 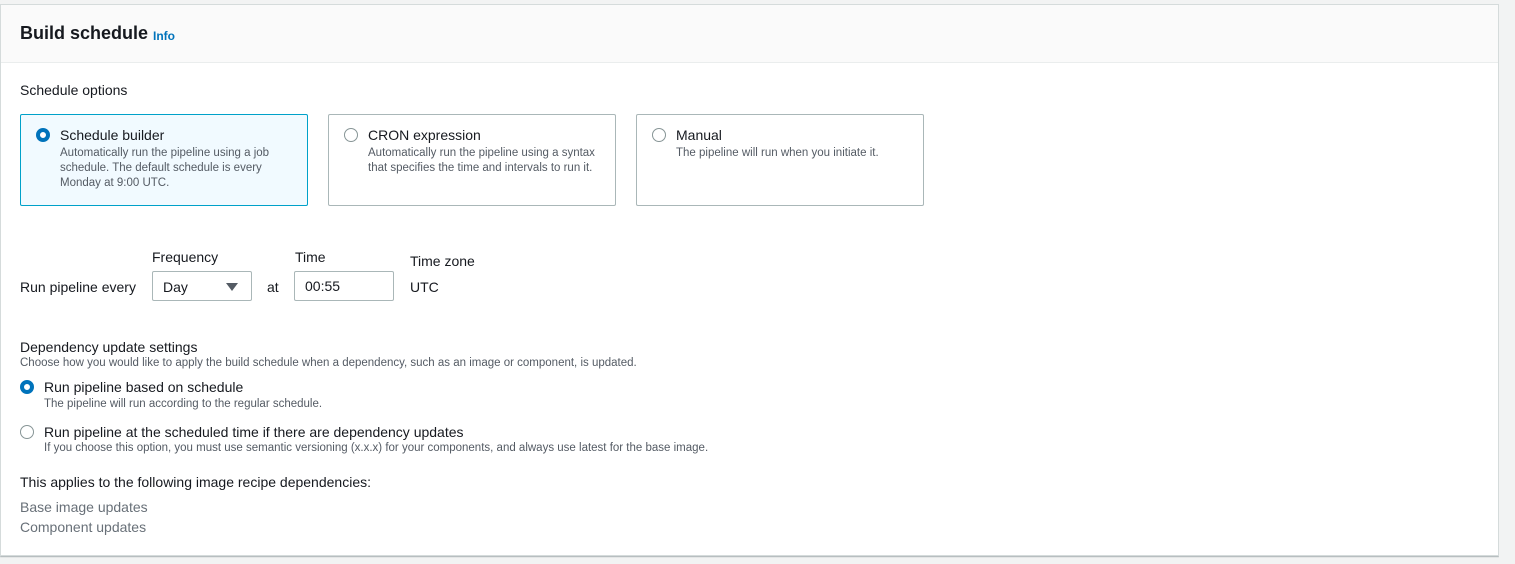 I want to click on panel-title: Build schedule, so click(x=84, y=33).